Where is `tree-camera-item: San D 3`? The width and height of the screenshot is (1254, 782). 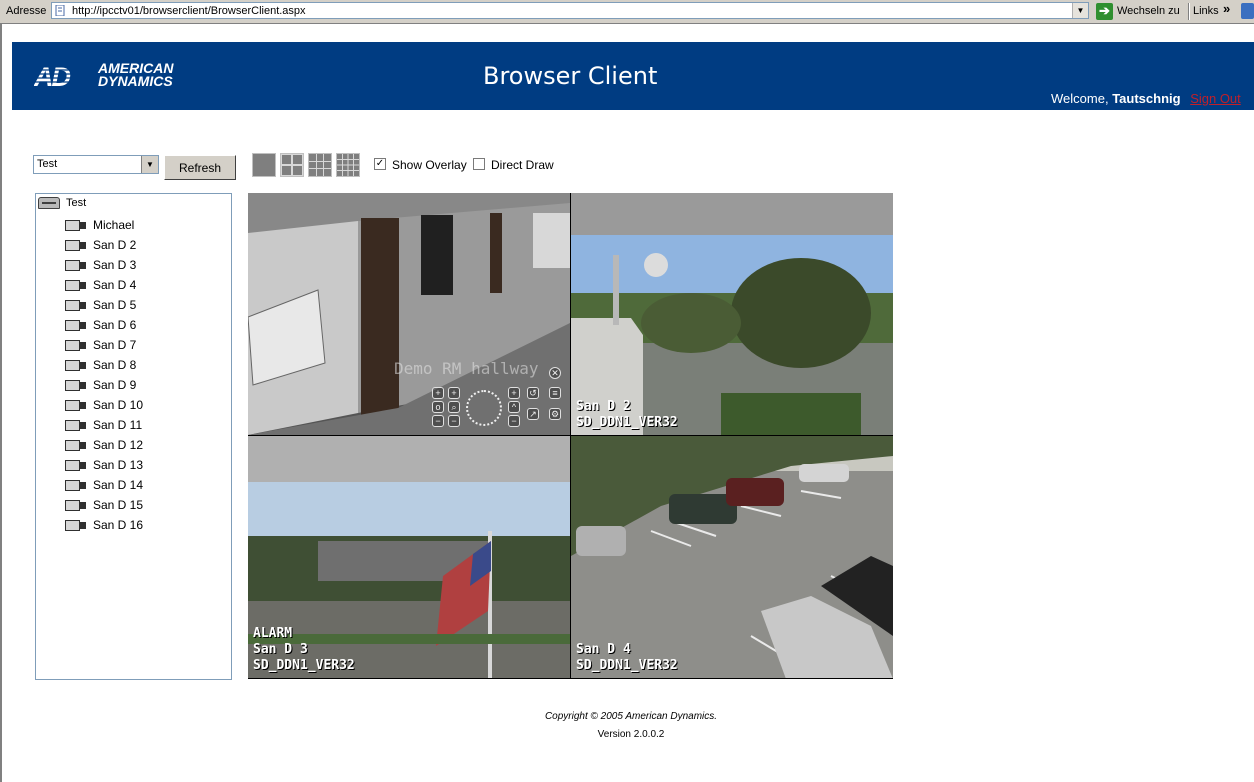
tree-camera-item: San D 3 is located at coordinates (100, 265).